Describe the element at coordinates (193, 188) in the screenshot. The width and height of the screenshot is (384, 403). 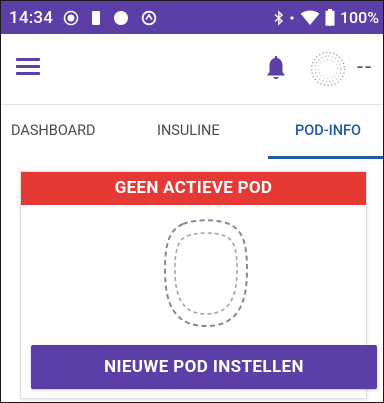
I see `no-active-pod-banner: GEEN ACTIEVE POD` at that location.